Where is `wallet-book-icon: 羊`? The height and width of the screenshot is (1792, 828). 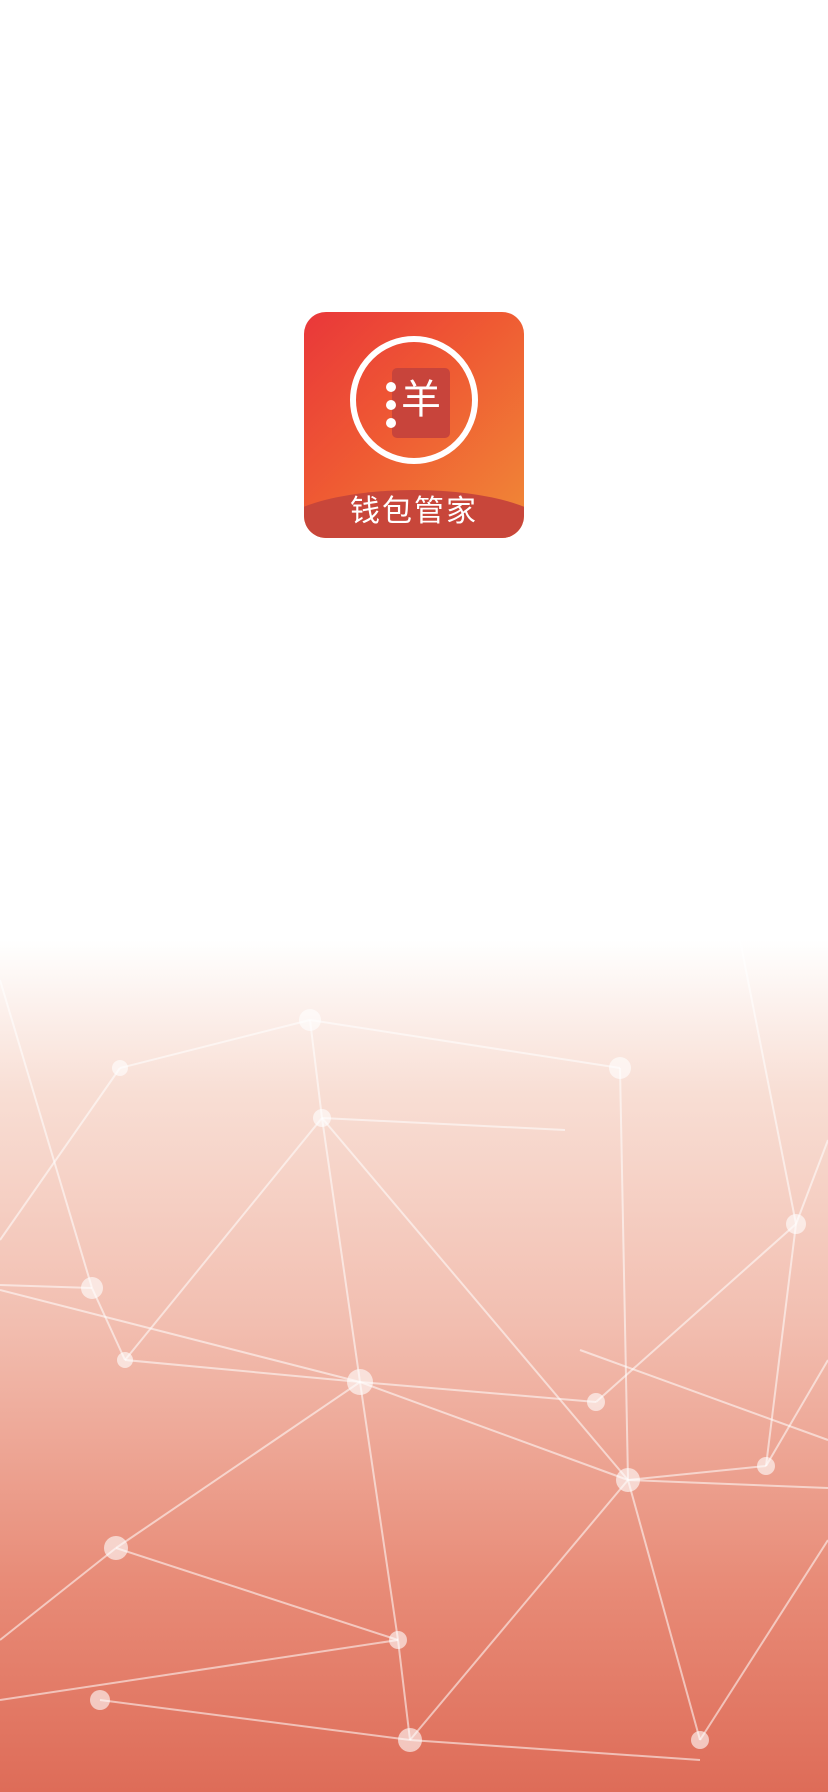 wallet-book-icon: 羊 is located at coordinates (414, 400).